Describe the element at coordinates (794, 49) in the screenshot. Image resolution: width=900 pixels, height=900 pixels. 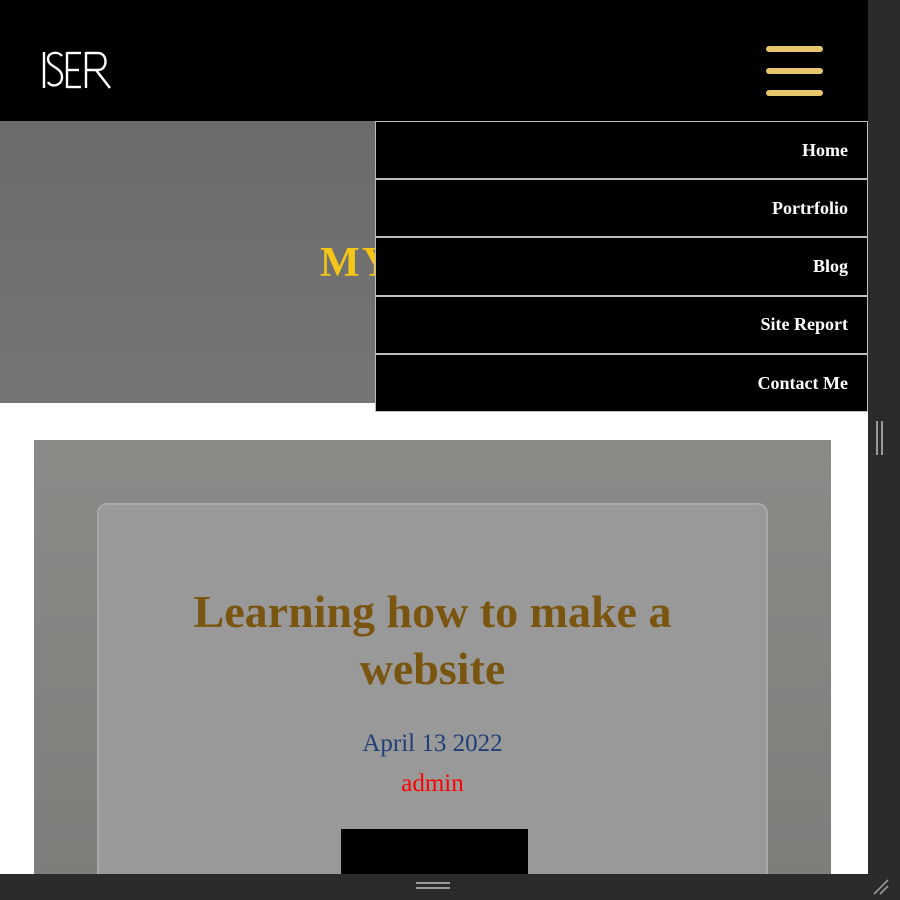
I see `hamburger-bar-top` at that location.